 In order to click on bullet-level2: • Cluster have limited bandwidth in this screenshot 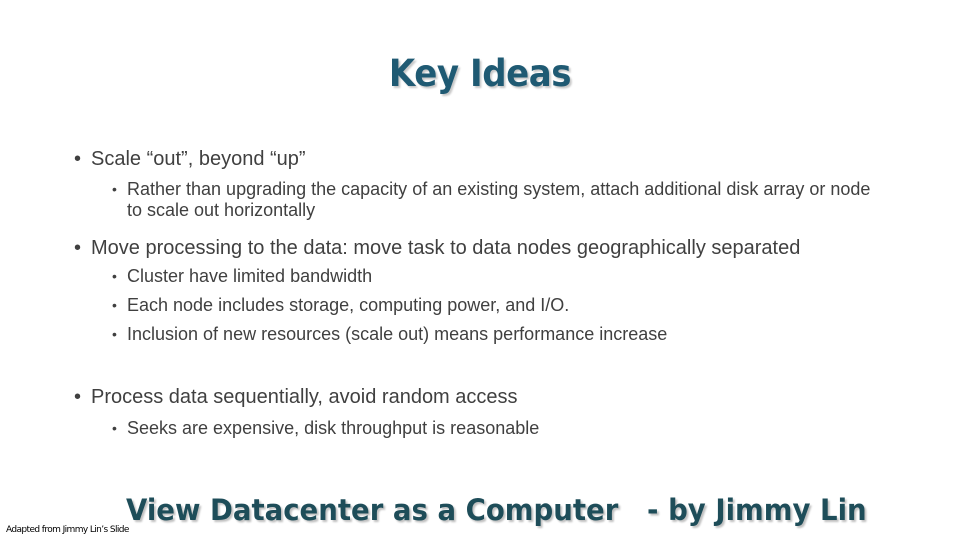, I will do `click(459, 276)`.